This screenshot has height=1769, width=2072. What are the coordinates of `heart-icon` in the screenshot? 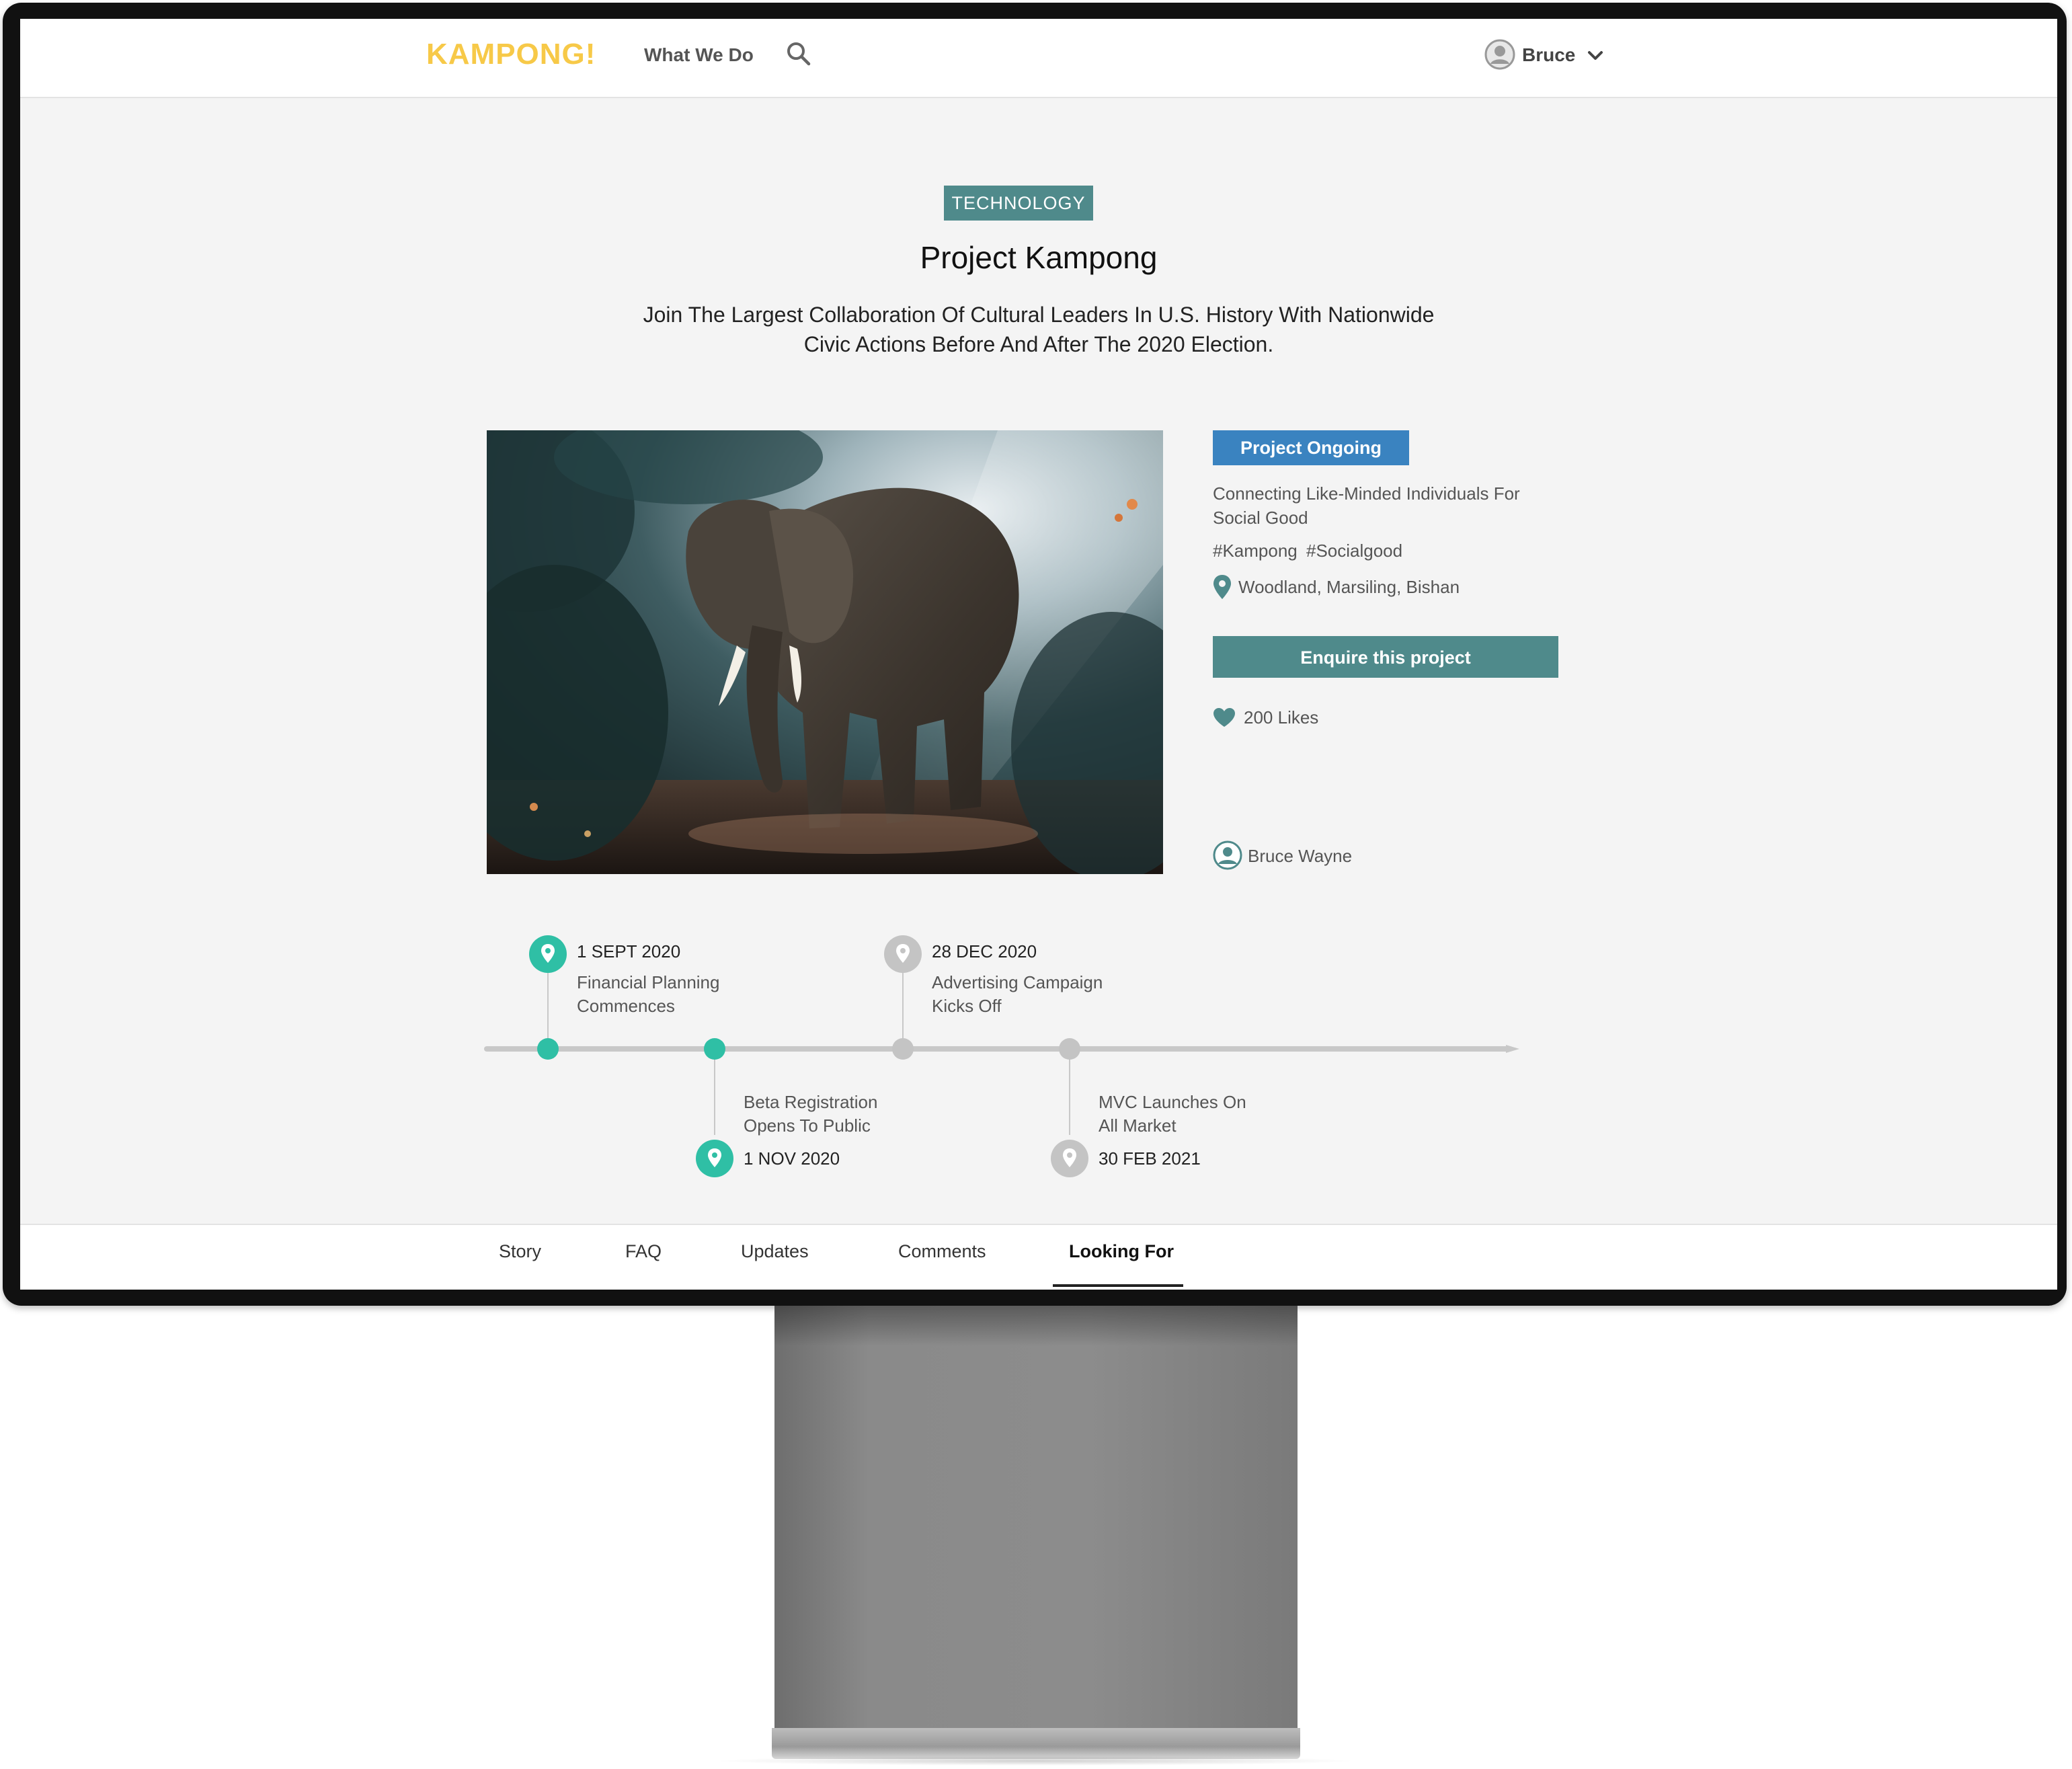 It's located at (1224, 717).